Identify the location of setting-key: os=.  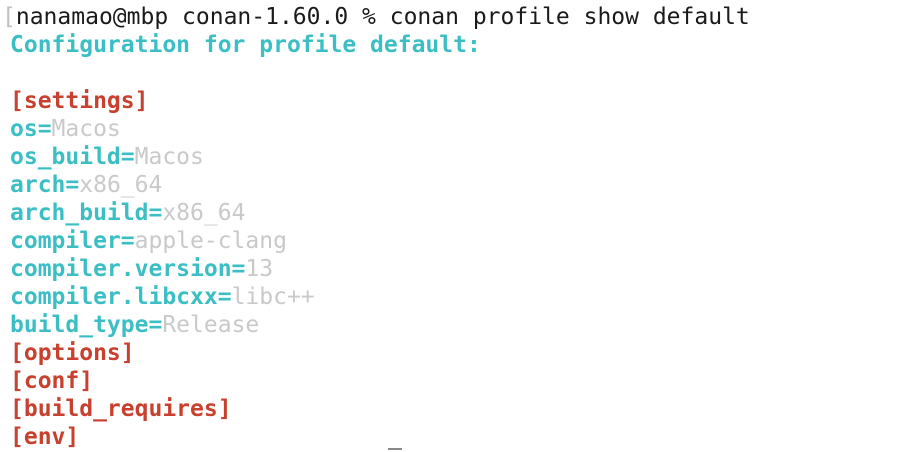
(31, 129).